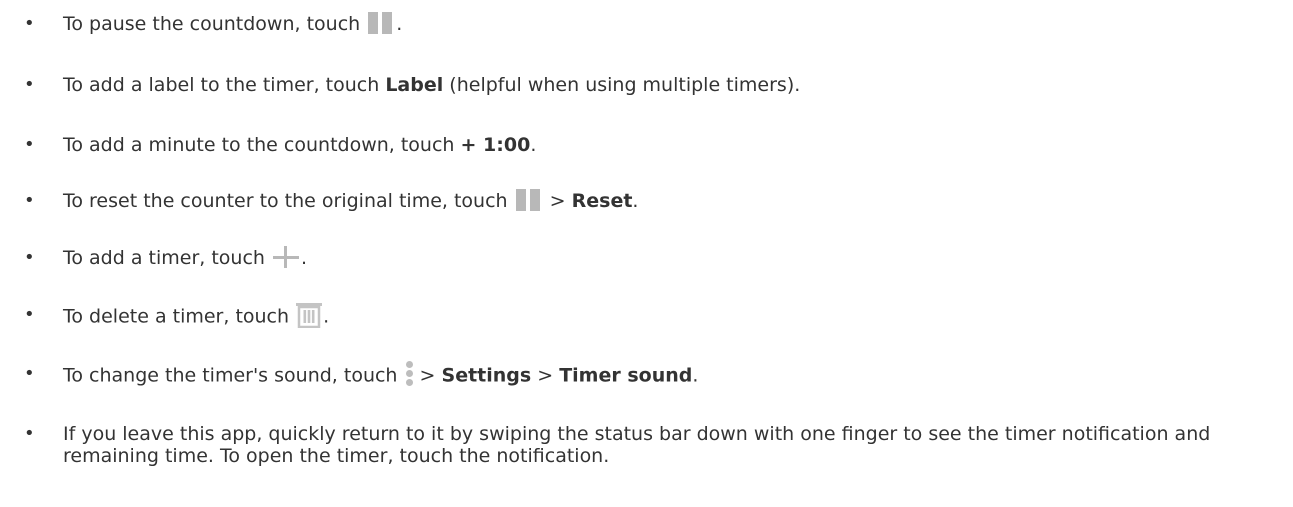 The width and height of the screenshot is (1293, 507). What do you see at coordinates (495, 145) in the screenshot?
I see `add-minute-option: + 1:00` at bounding box center [495, 145].